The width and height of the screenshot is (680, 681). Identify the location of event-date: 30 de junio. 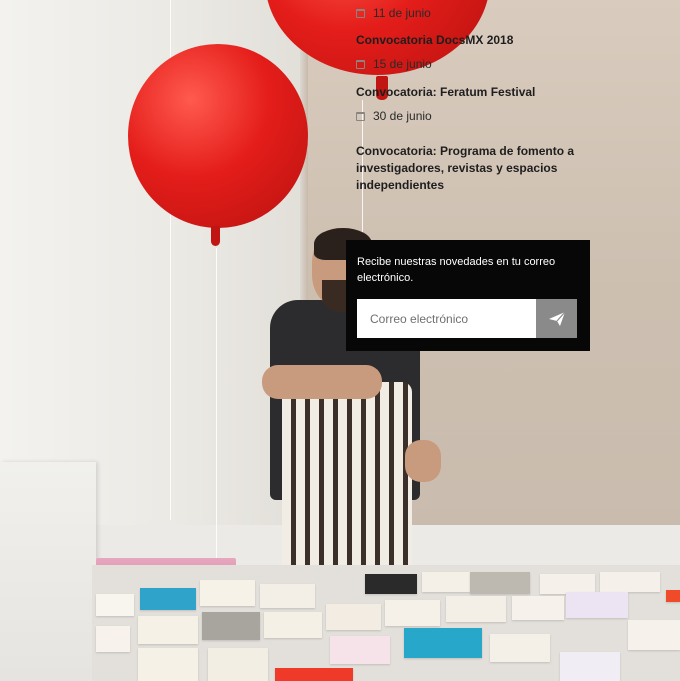
(485, 116).